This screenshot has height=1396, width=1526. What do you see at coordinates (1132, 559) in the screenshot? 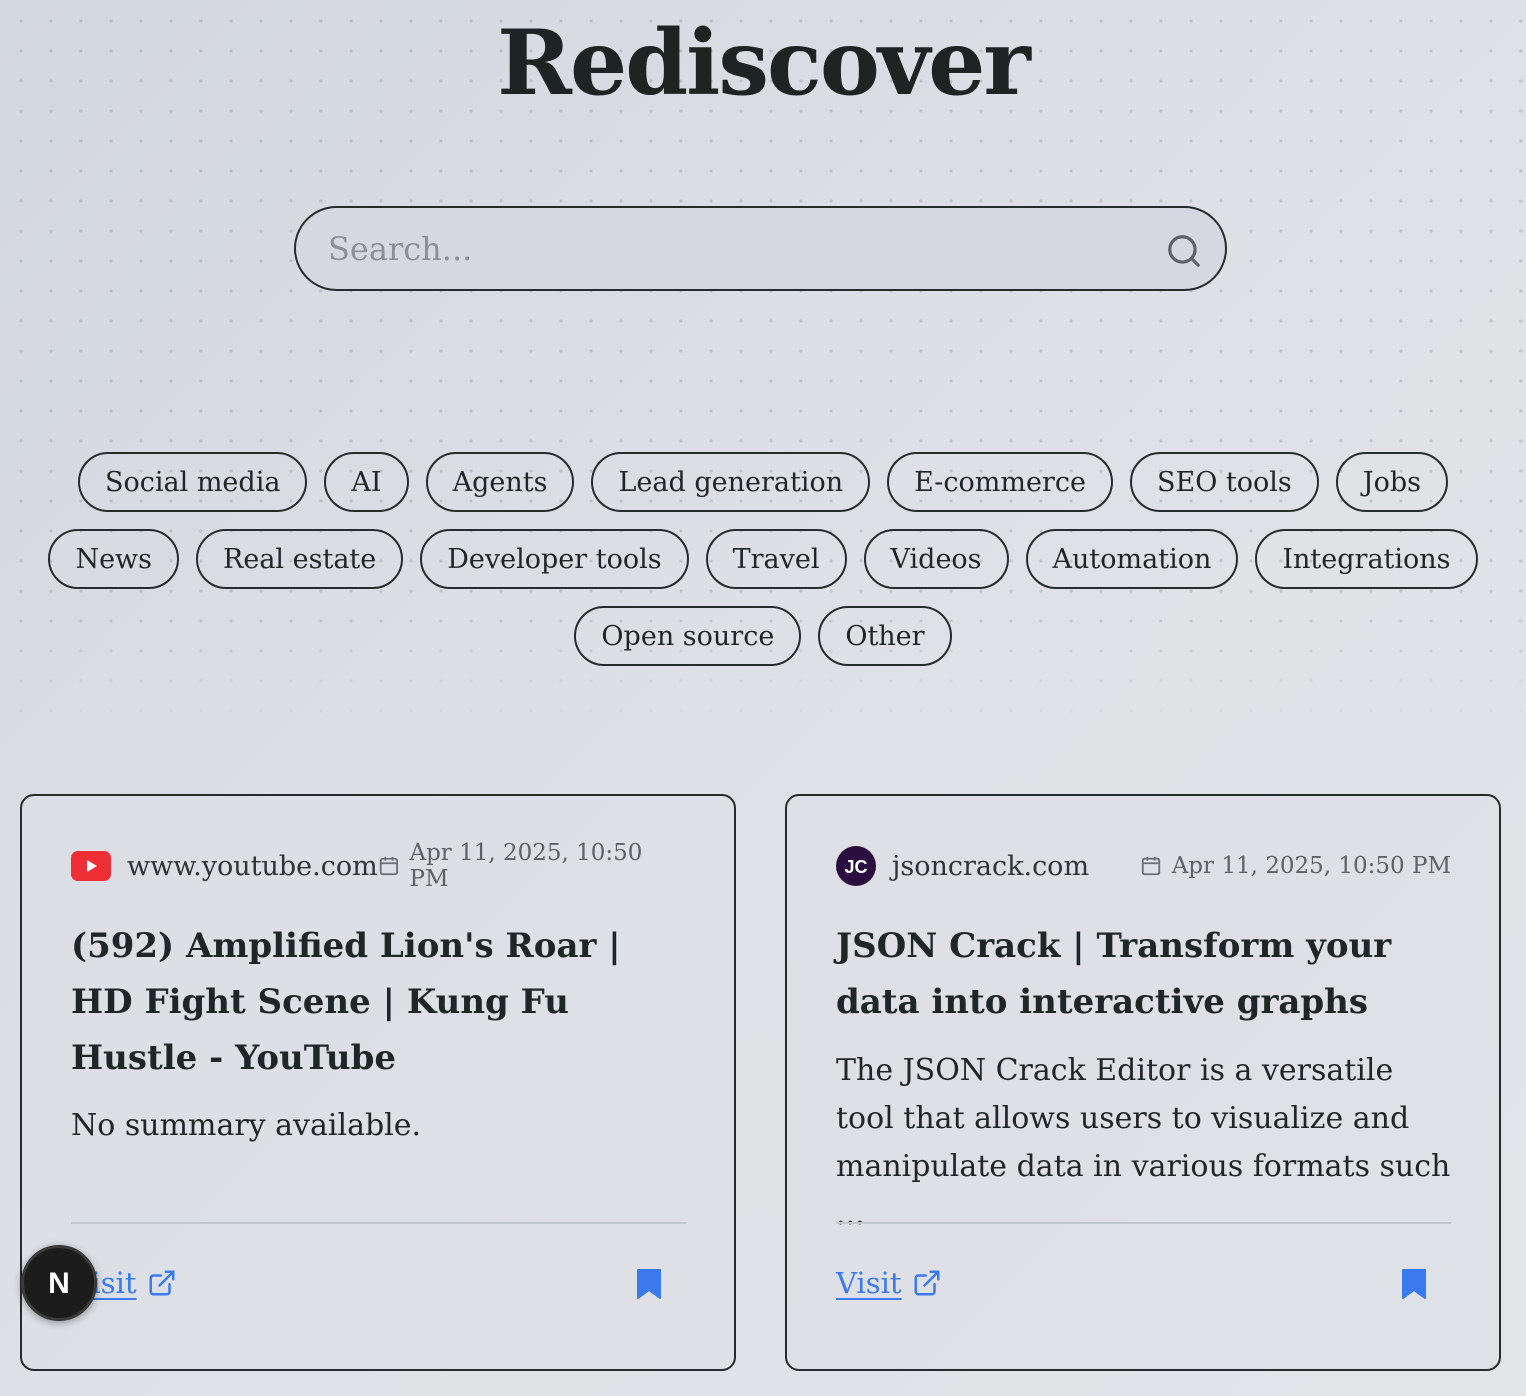
I see `tag-automation: Automation` at bounding box center [1132, 559].